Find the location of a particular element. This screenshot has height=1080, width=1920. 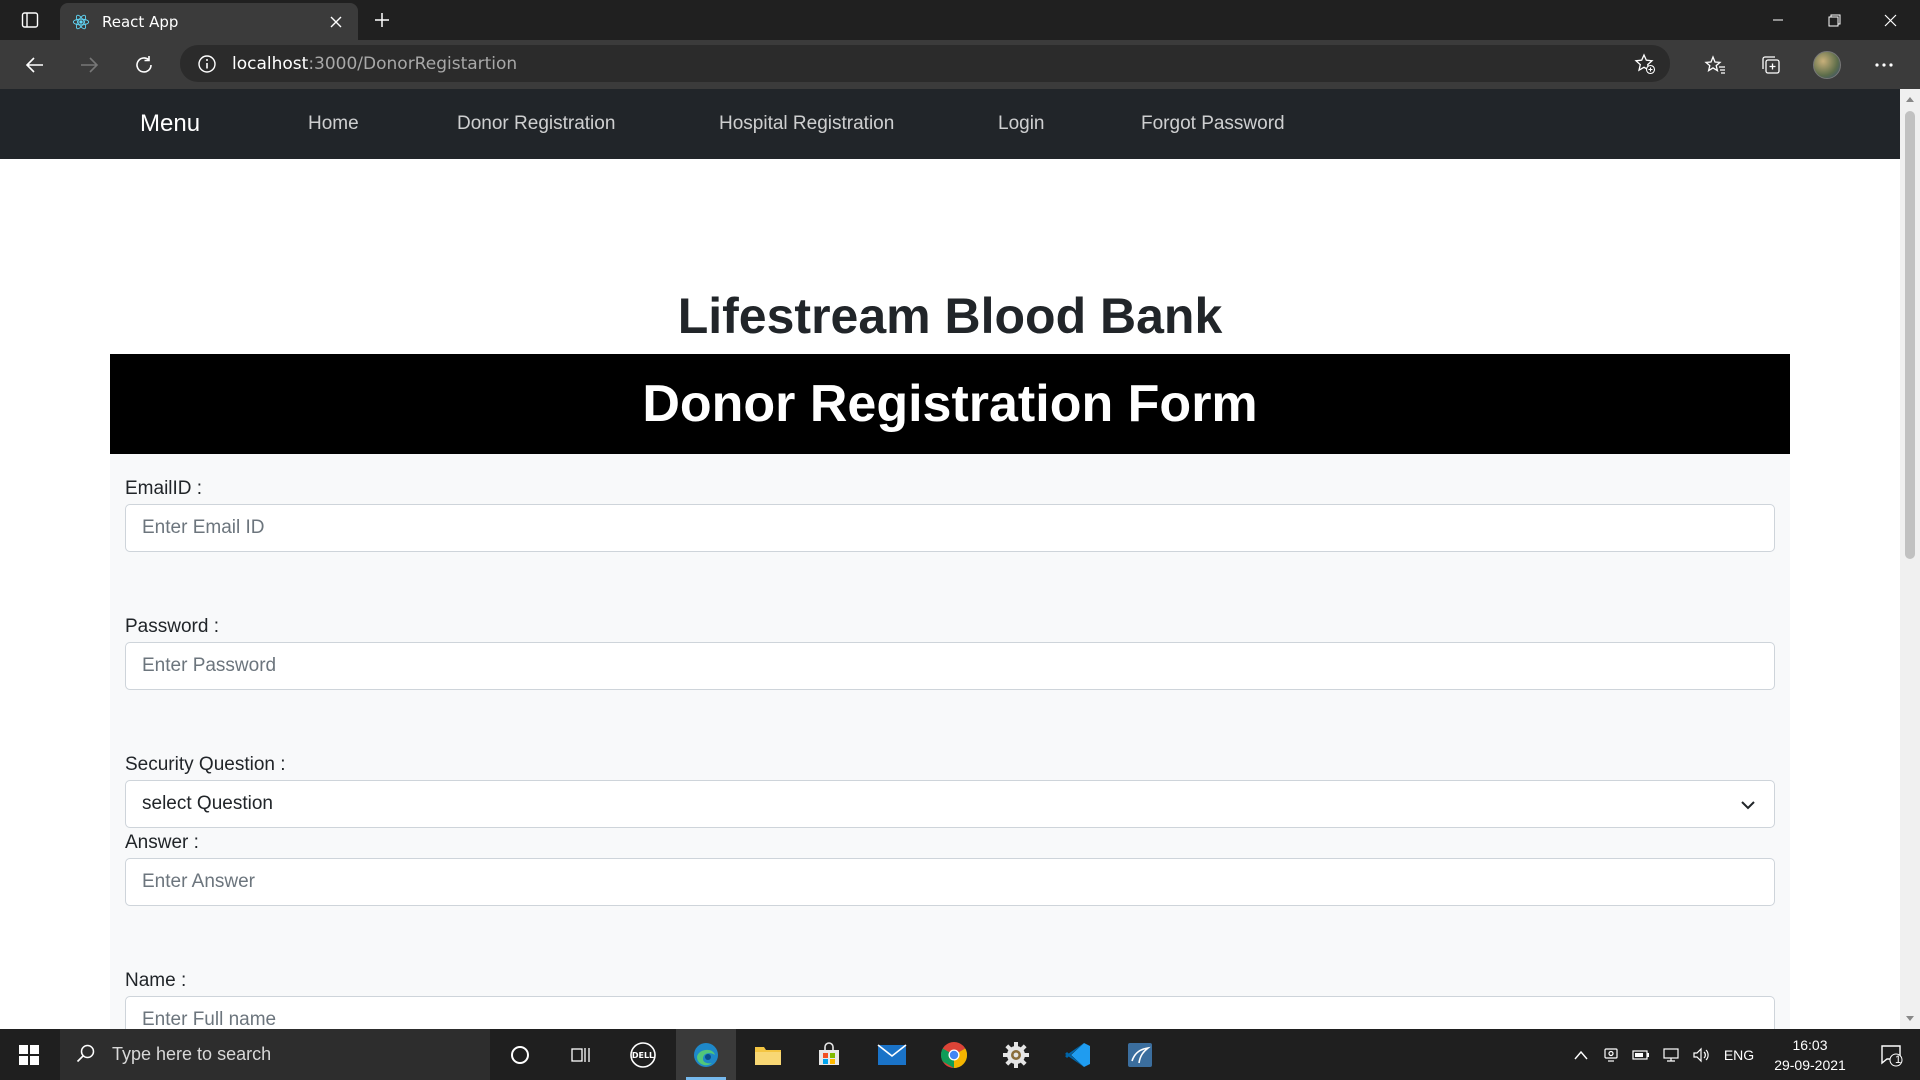

address-toolbar: localhost:3000/DonorRegistartion is located at coordinates (960, 64).